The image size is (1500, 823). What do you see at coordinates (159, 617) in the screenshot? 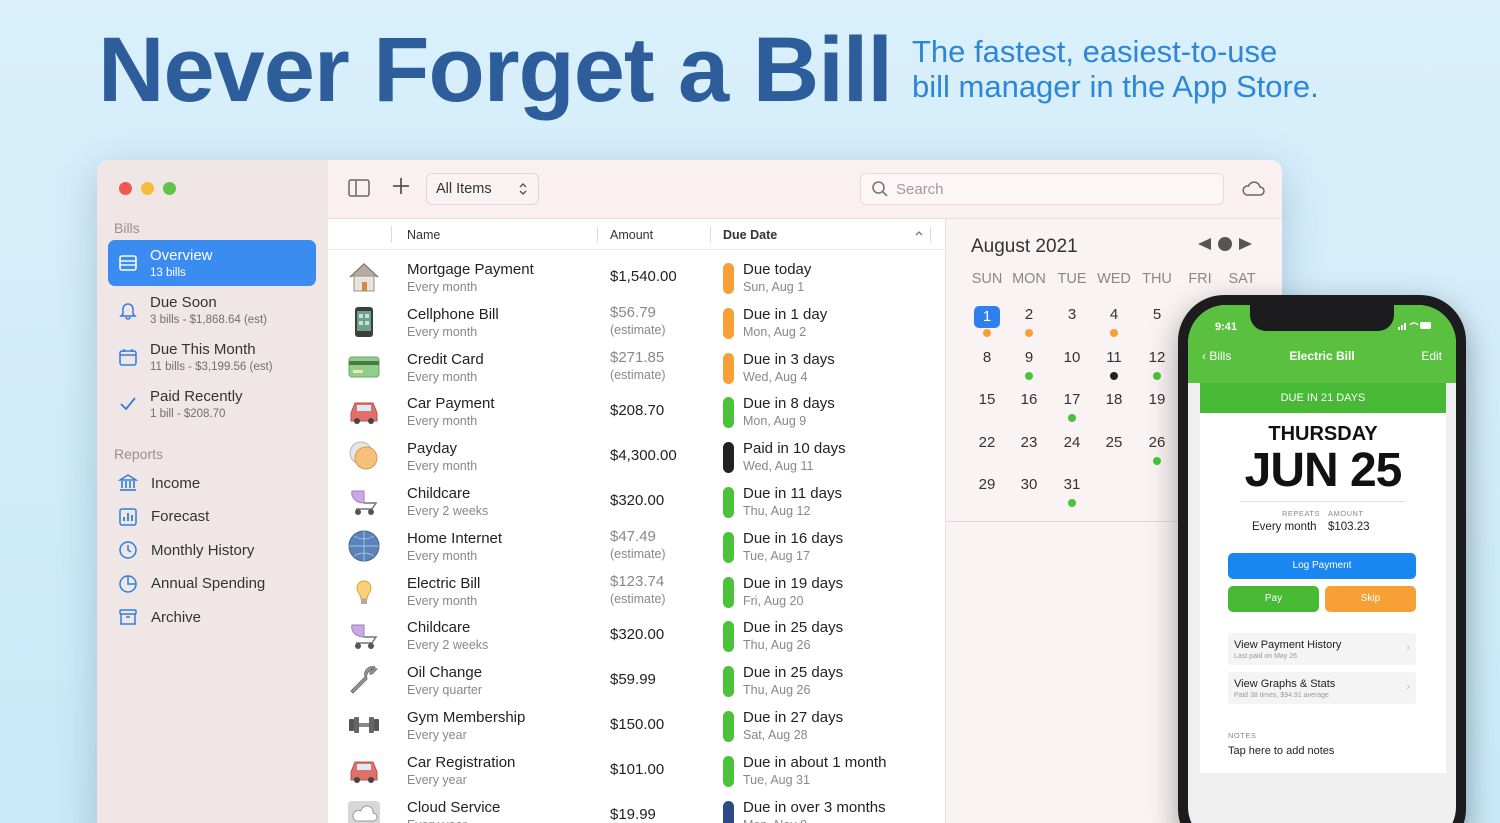
I see `sidebar-report-archive: Archive` at bounding box center [159, 617].